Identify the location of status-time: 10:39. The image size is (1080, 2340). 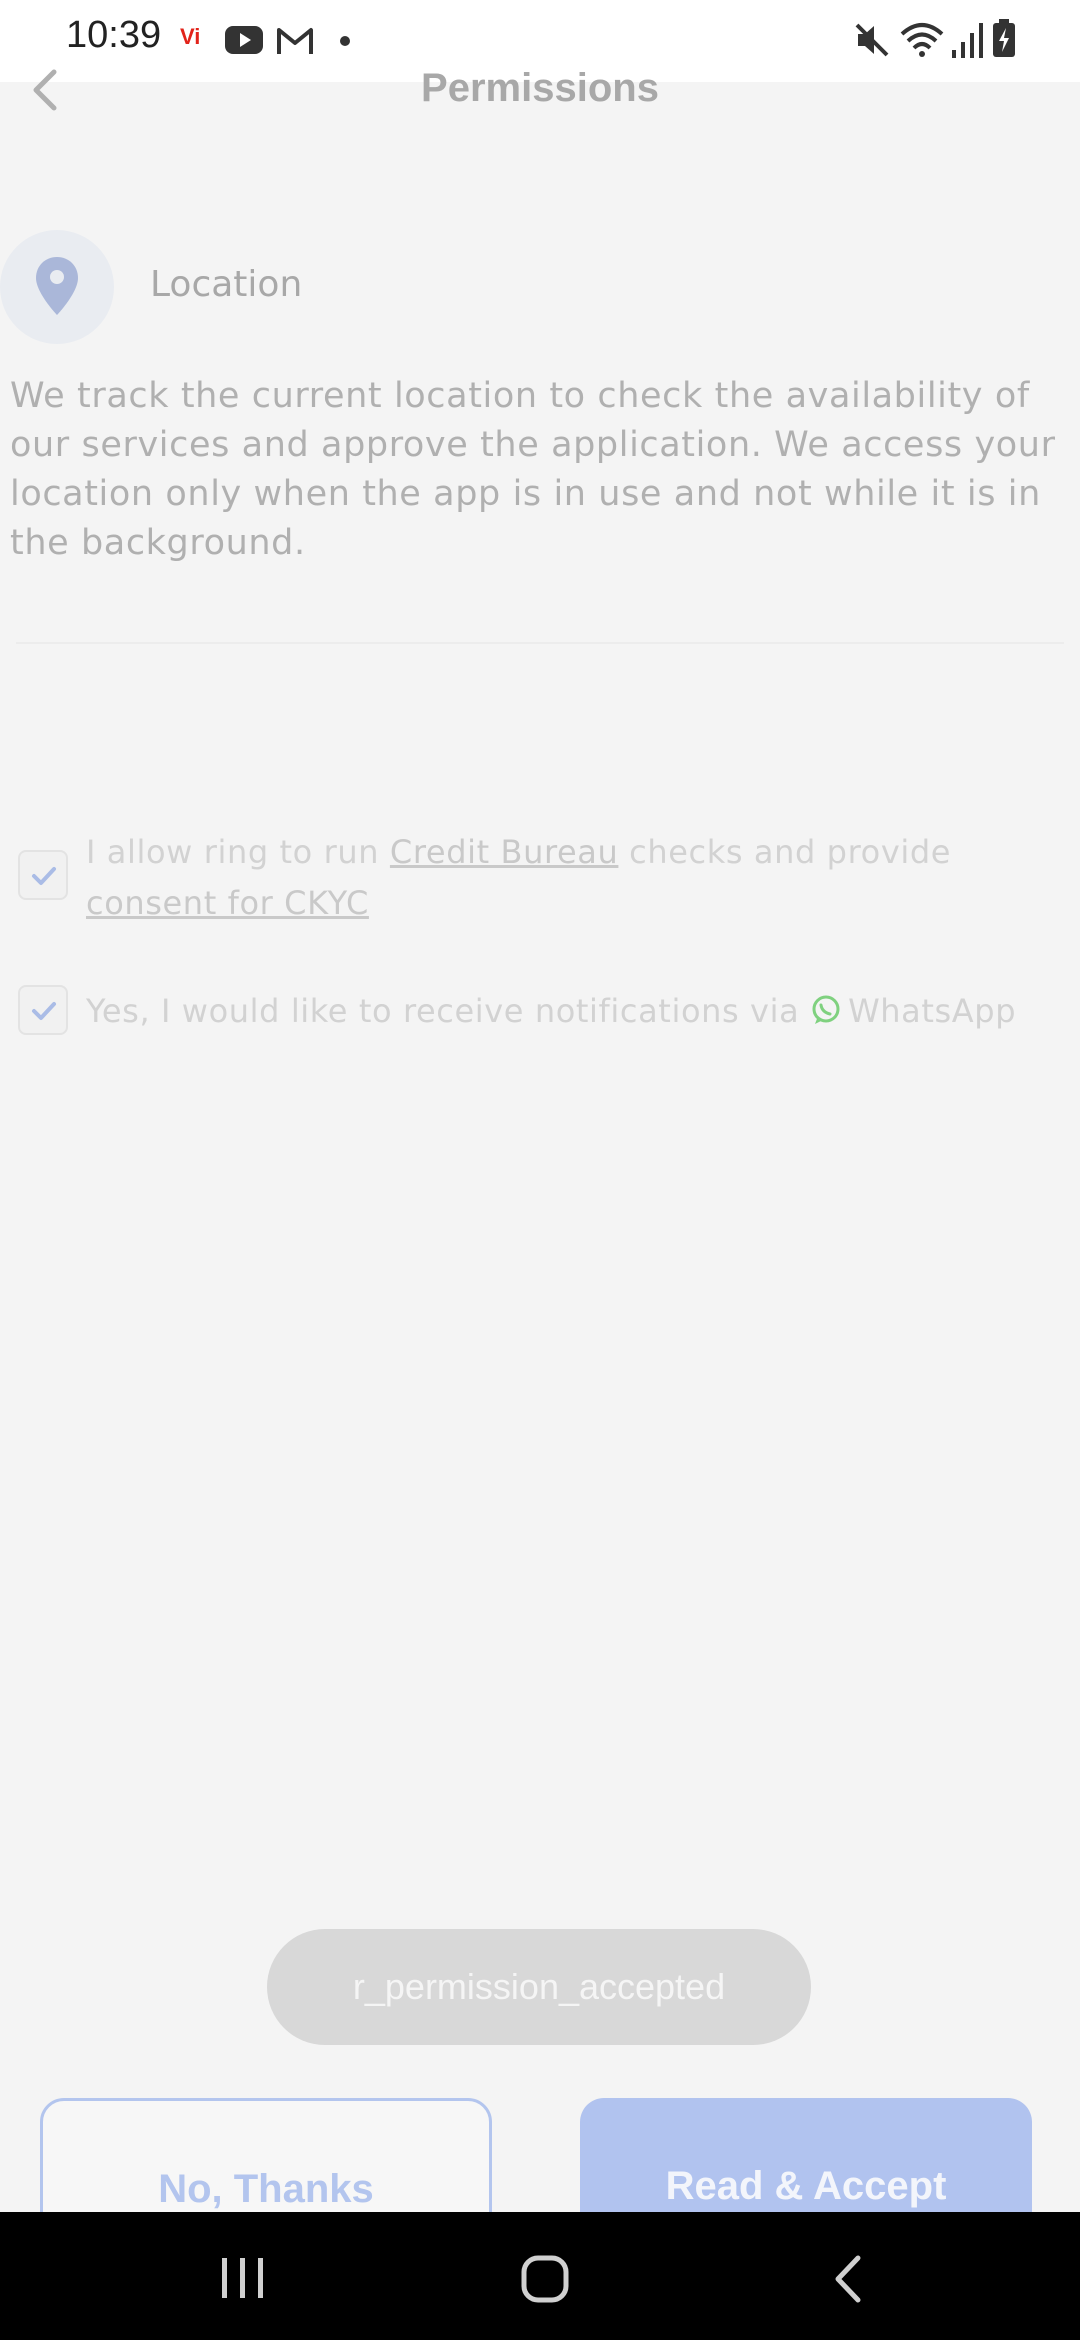
(114, 35).